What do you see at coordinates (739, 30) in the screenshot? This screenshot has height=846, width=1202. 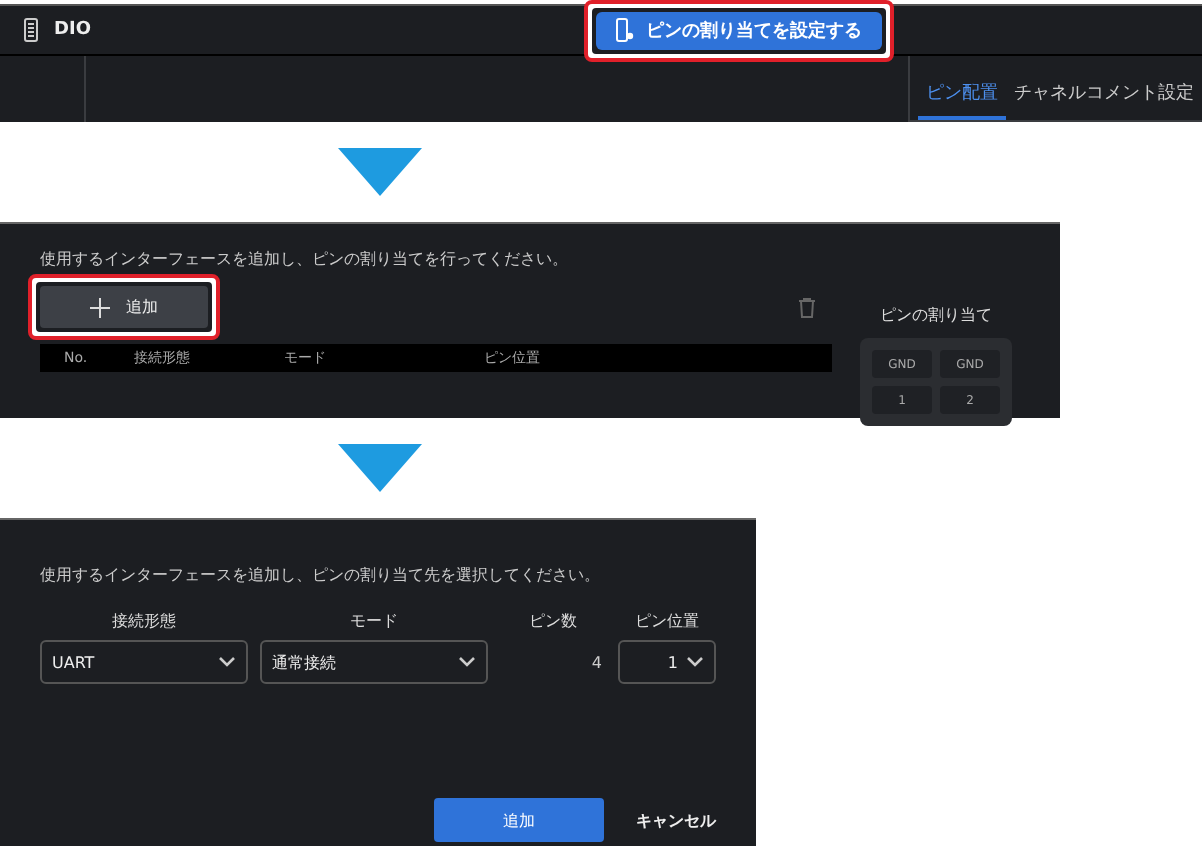 I see `assign-pins-button: ピンの割り当てを設定する` at bounding box center [739, 30].